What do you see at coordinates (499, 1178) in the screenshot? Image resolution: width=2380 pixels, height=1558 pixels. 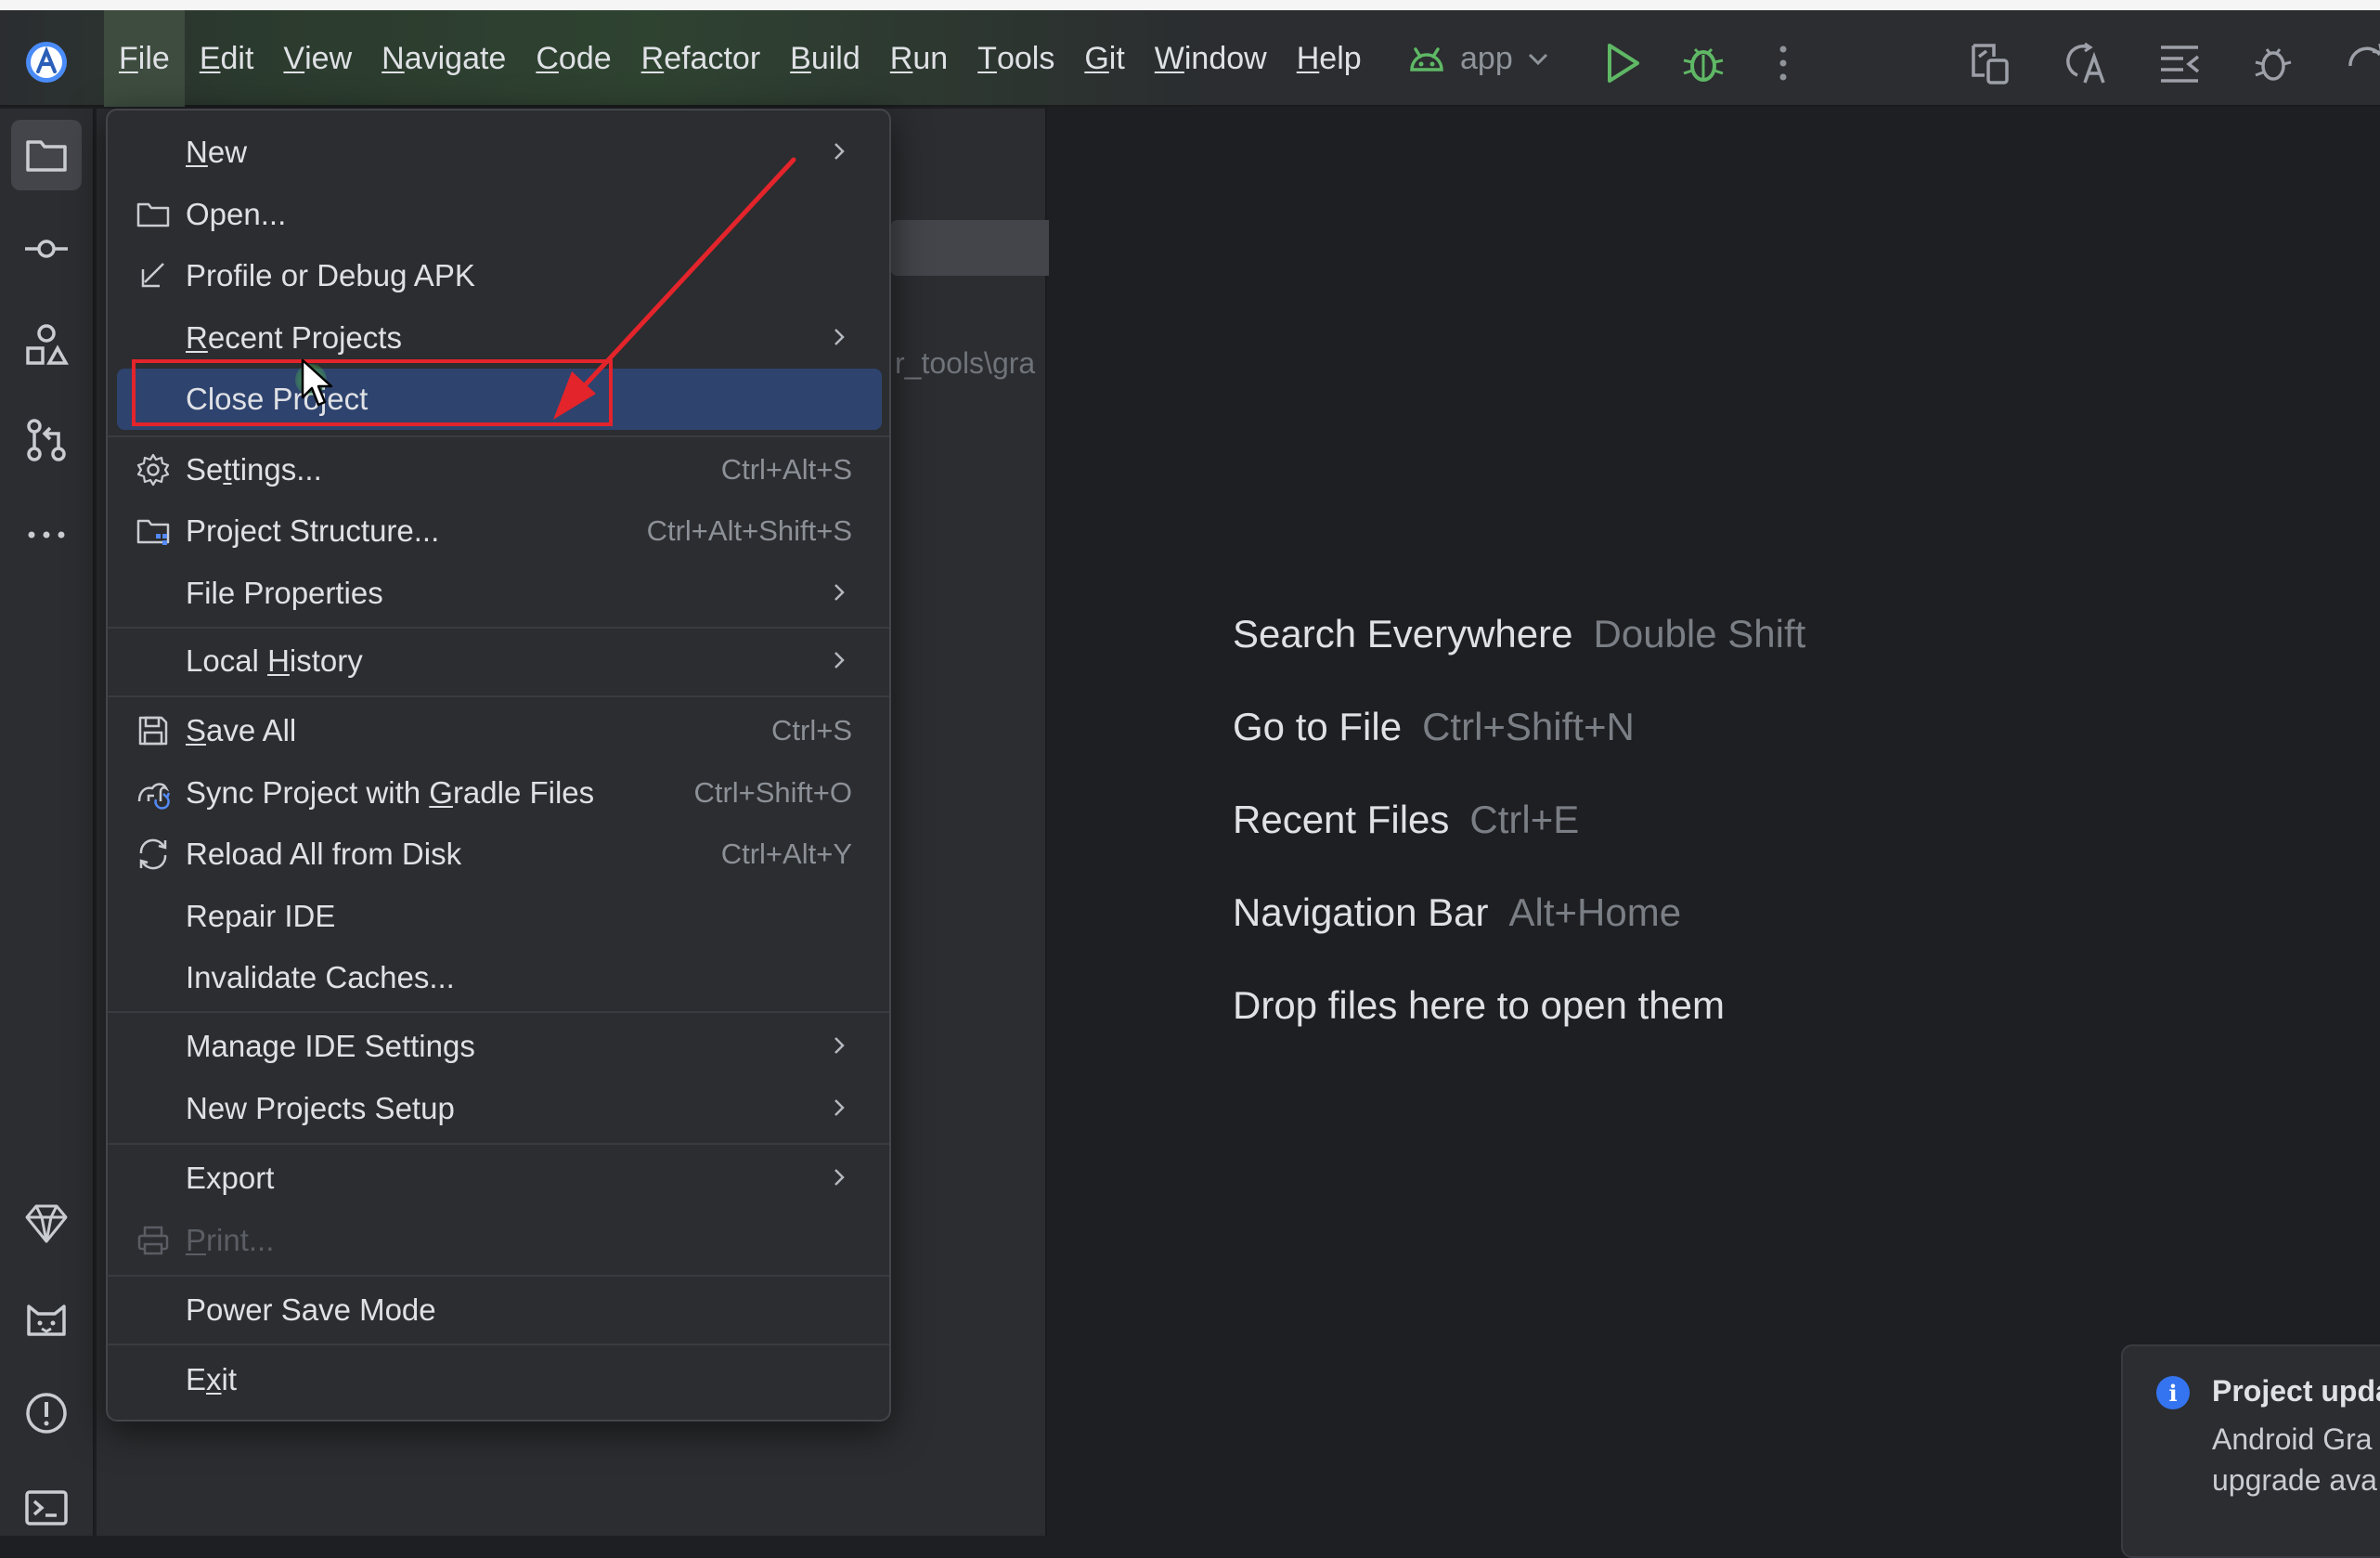 I see `menu-item-export: Export` at bounding box center [499, 1178].